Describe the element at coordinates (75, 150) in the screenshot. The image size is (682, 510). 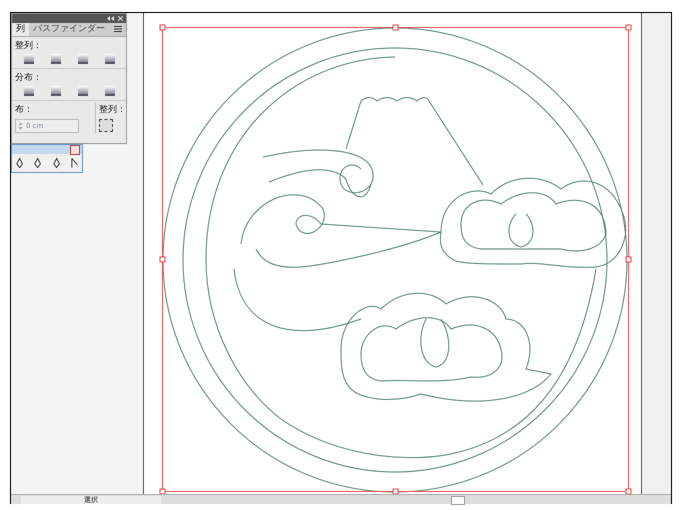
I see `close-icon` at that location.